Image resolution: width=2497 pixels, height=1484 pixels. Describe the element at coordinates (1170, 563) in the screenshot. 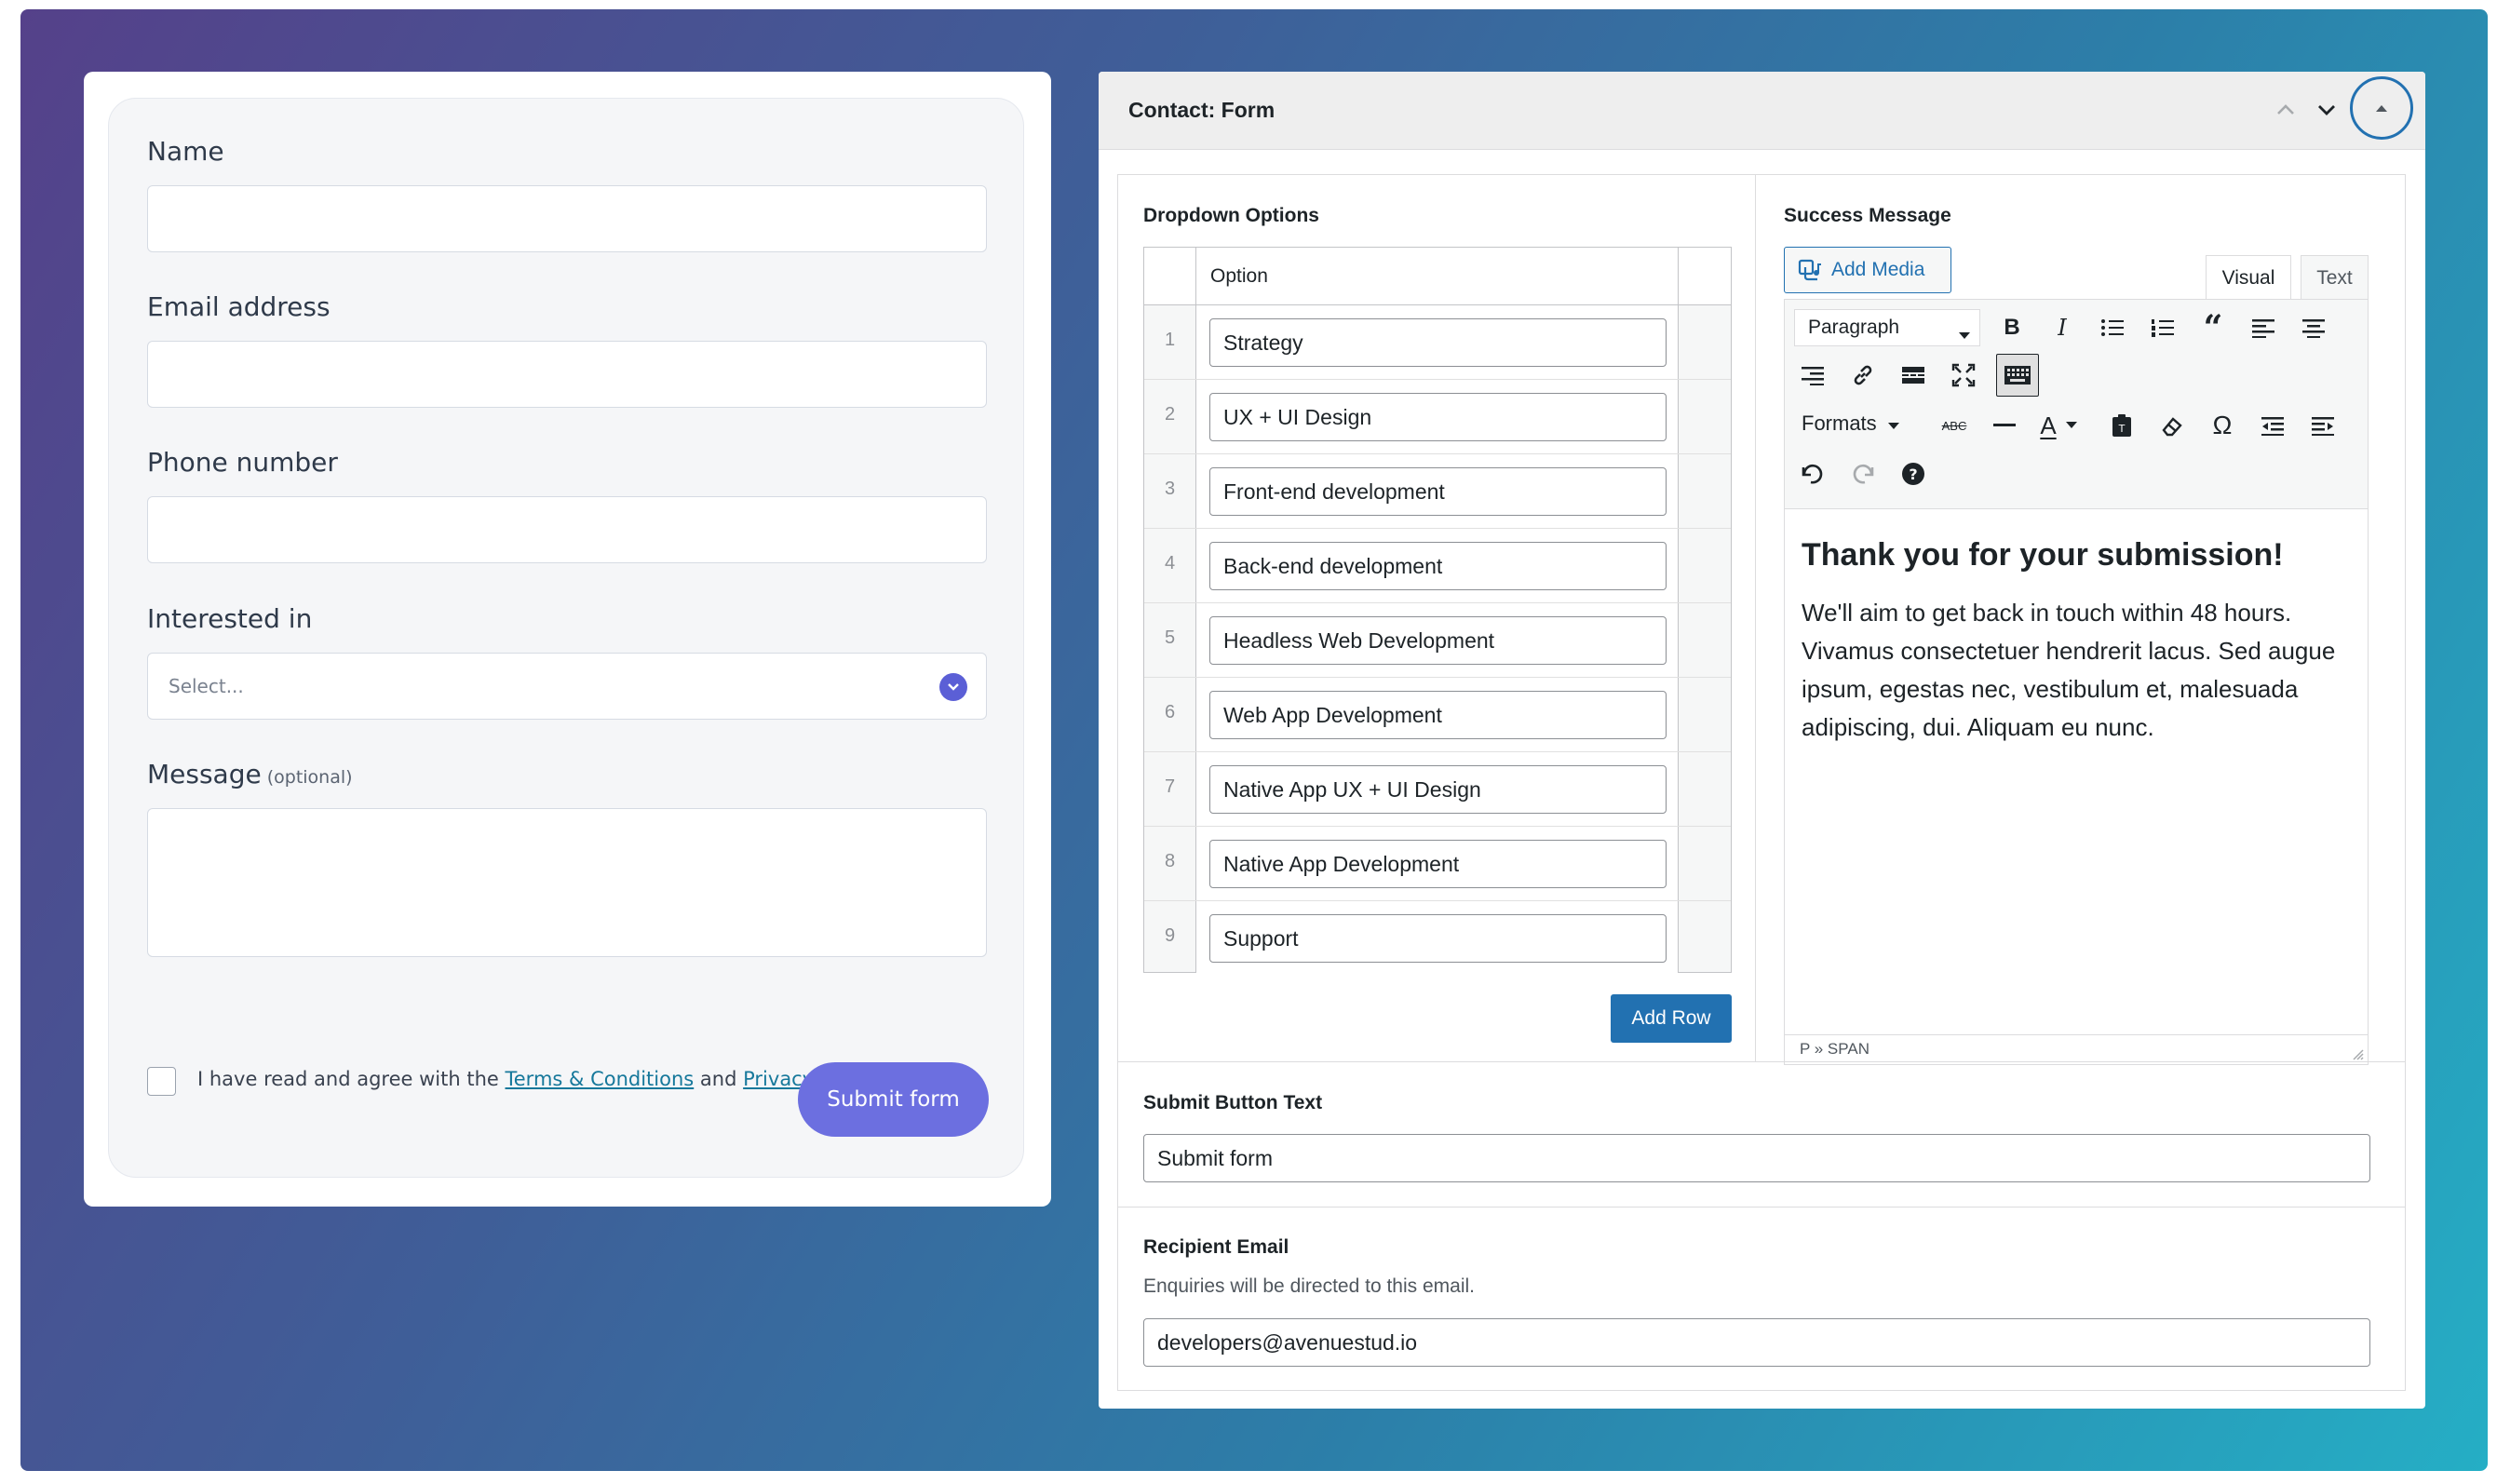

I see `row-number: 4` at that location.